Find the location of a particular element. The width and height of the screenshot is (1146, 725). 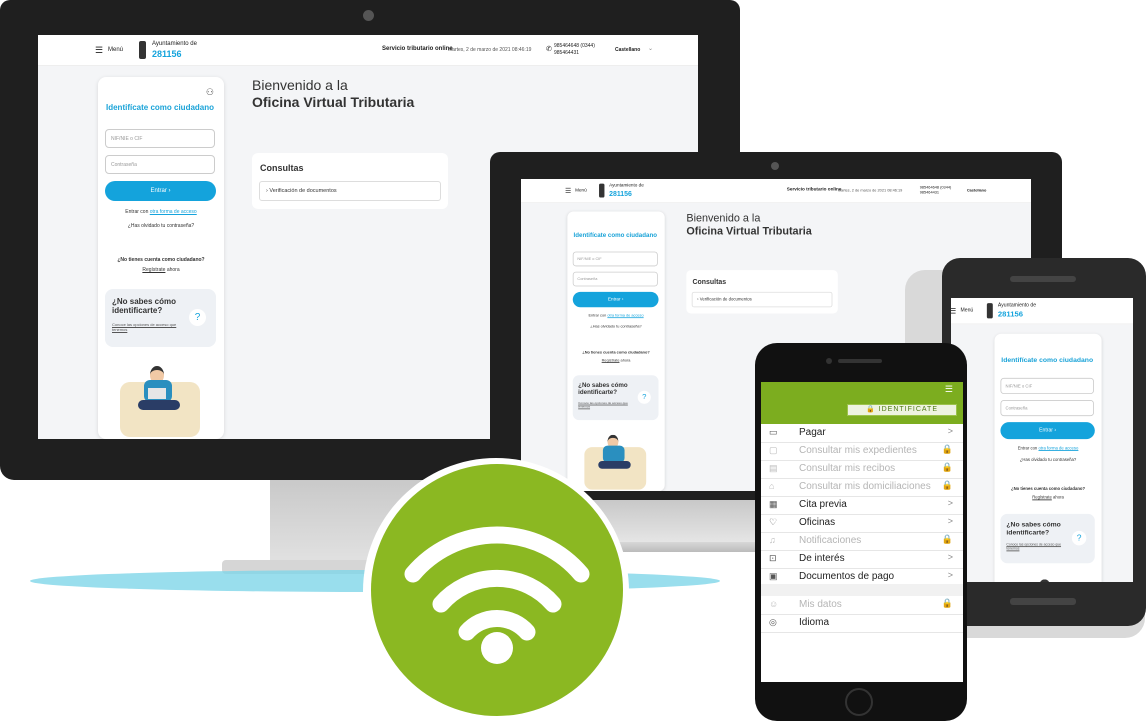

chevron-down-icon: ⌄ is located at coordinates (650, 48).